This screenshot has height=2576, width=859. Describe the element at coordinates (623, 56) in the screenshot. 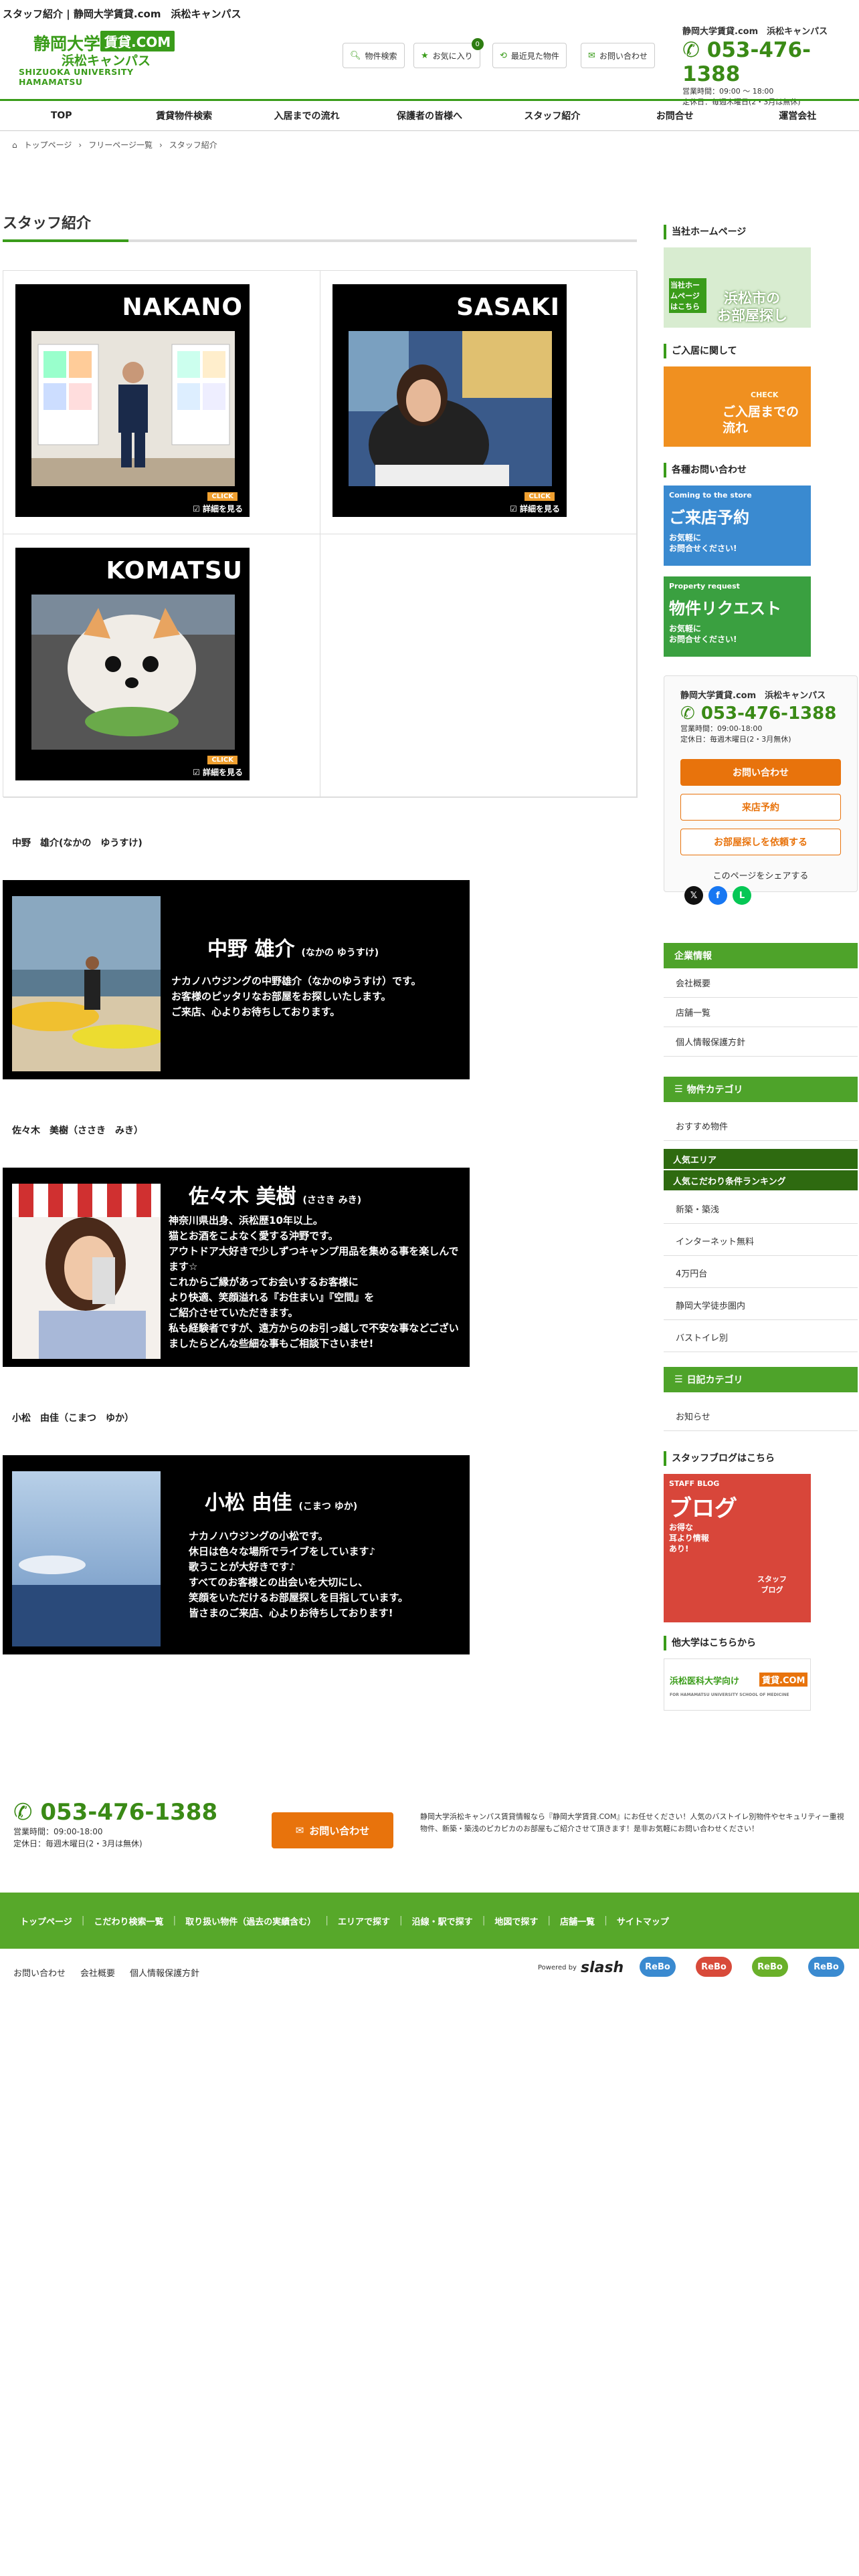

I see `contact-label: お問い合わせ` at that location.